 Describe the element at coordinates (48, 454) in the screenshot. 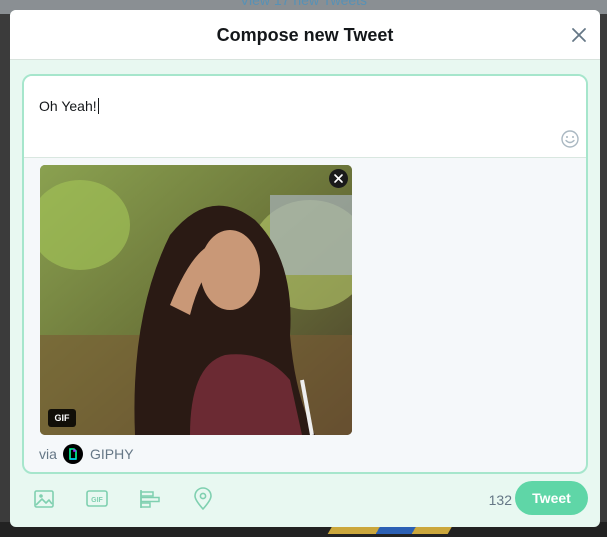

I see `via-label: via` at that location.